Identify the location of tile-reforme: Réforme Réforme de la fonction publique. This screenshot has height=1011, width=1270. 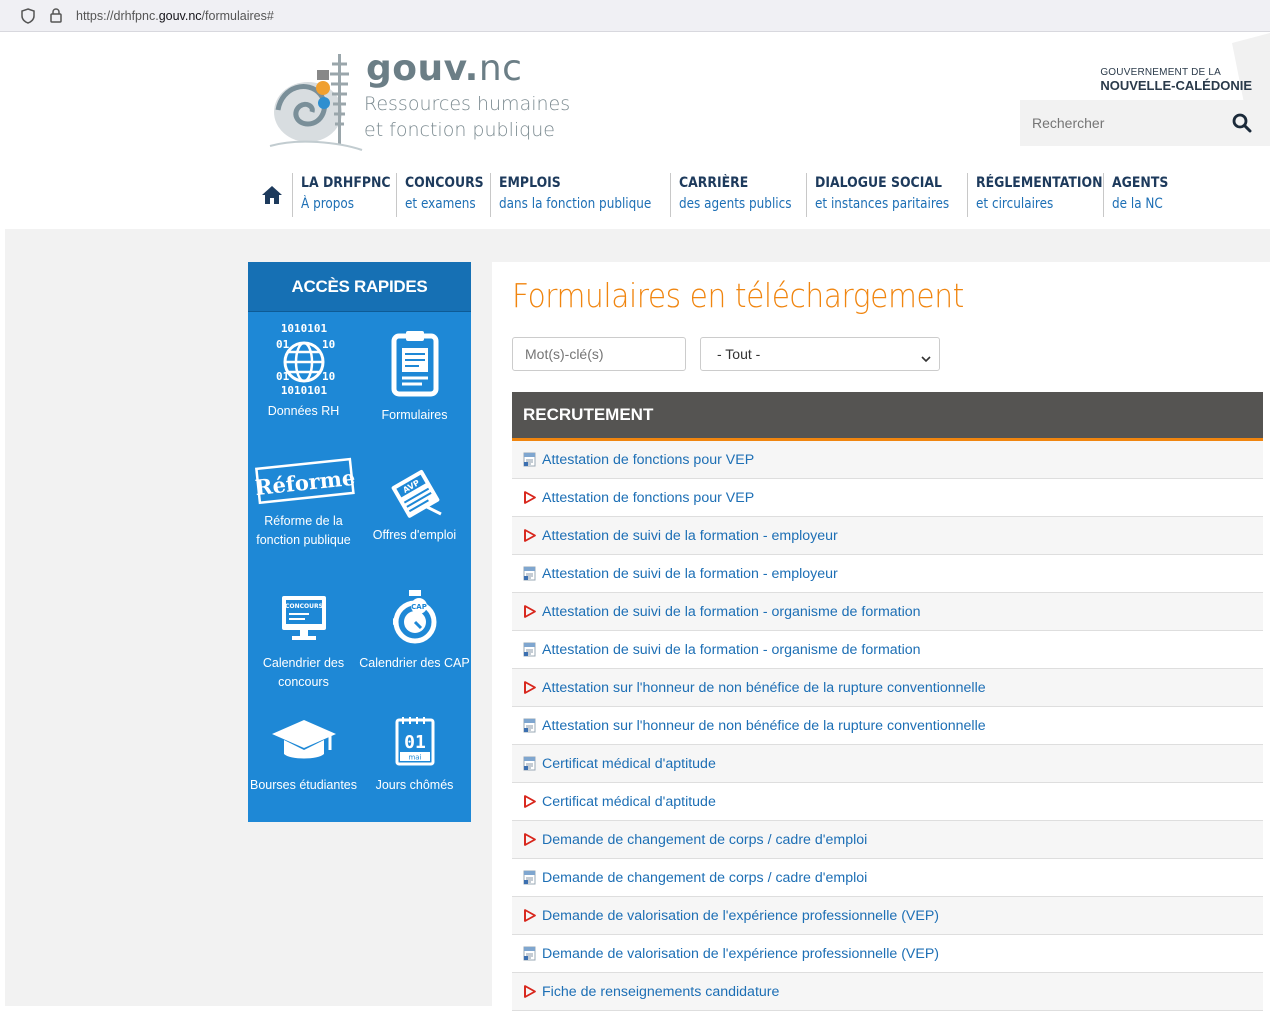
(303, 502).